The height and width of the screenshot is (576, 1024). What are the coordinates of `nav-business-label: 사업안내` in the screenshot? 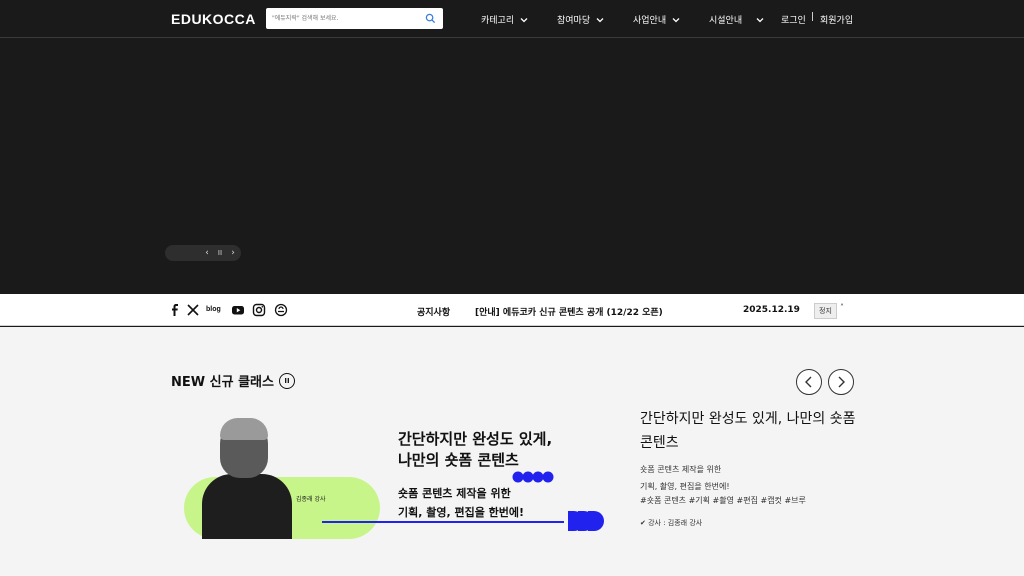 It's located at (650, 21).